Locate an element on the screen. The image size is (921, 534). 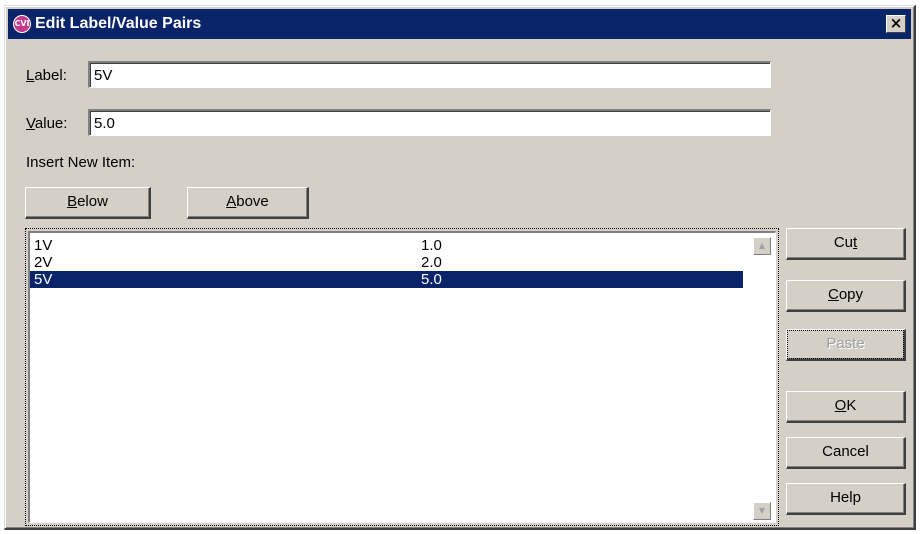
value-input: 5.0 is located at coordinates (429, 122).